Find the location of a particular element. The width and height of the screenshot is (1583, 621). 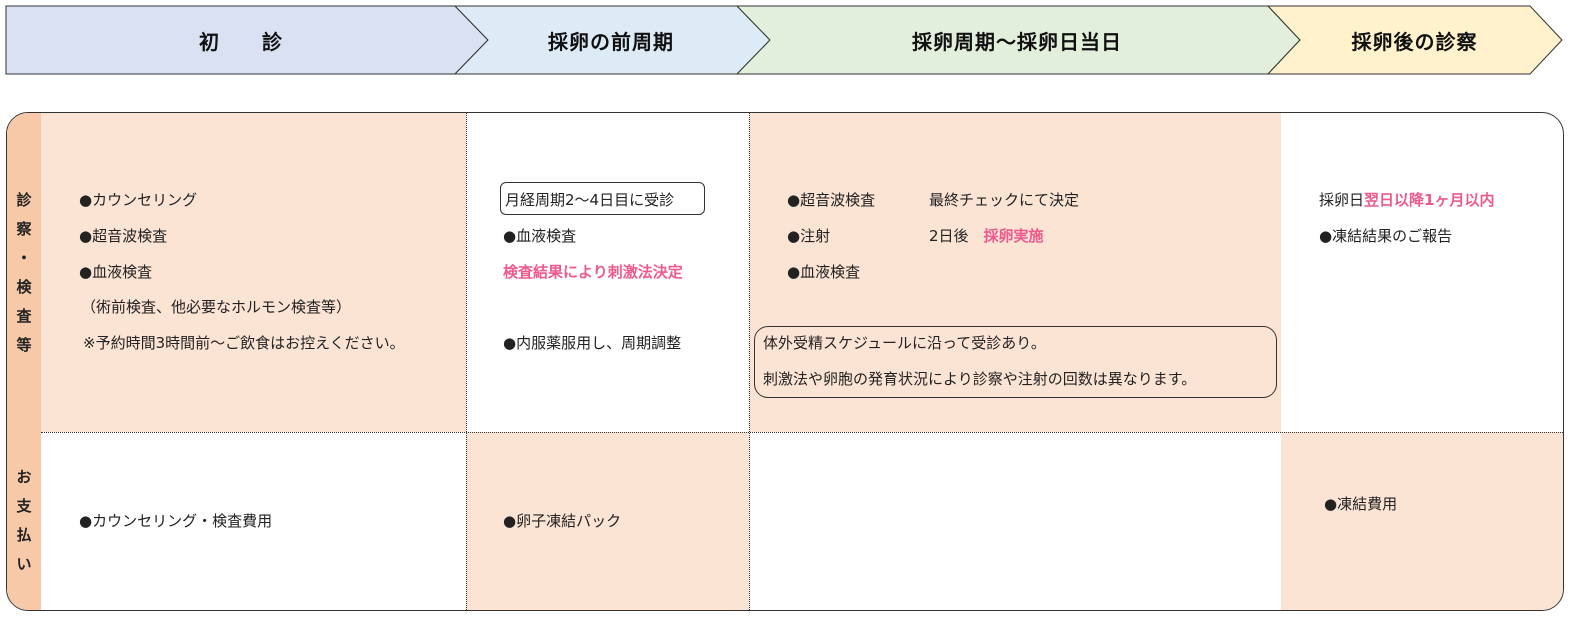

row-header-exam-char: 診 is located at coordinates (24, 199).